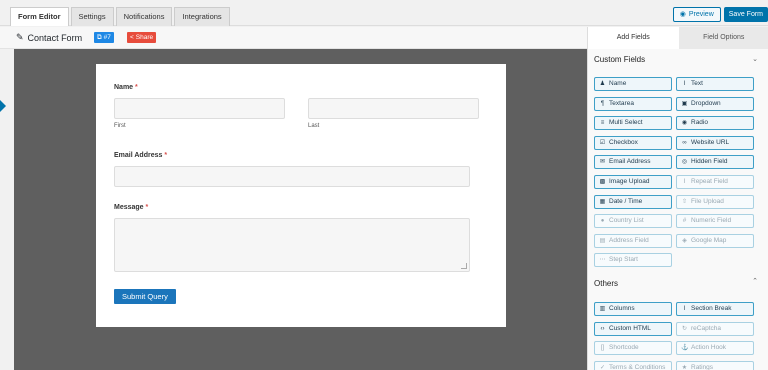 Image resolution: width=768 pixels, height=370 pixels. Describe the element at coordinates (637, 366) in the screenshot. I see `field-button-label: Terms & Conditions` at that location.